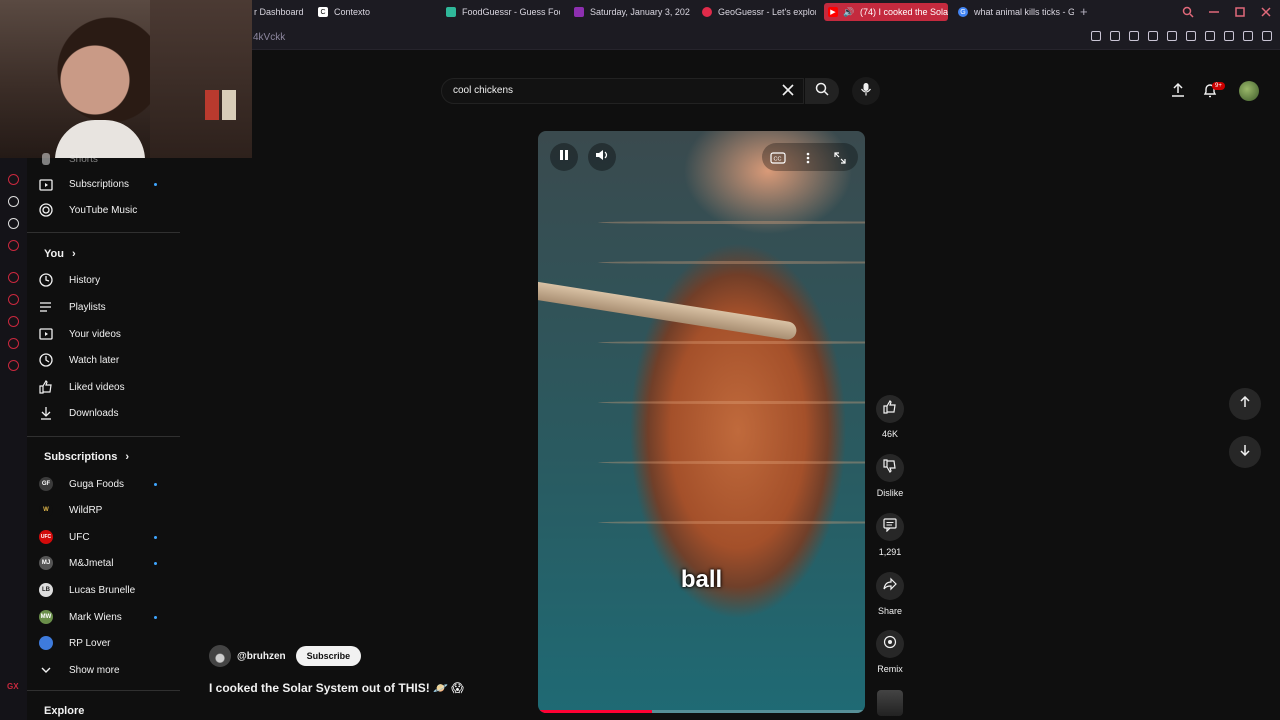 The width and height of the screenshot is (1280, 720). What do you see at coordinates (109, 563) in the screenshot?
I see `sidebar-item-mjmetal: MJ M&Jmetal` at bounding box center [109, 563].